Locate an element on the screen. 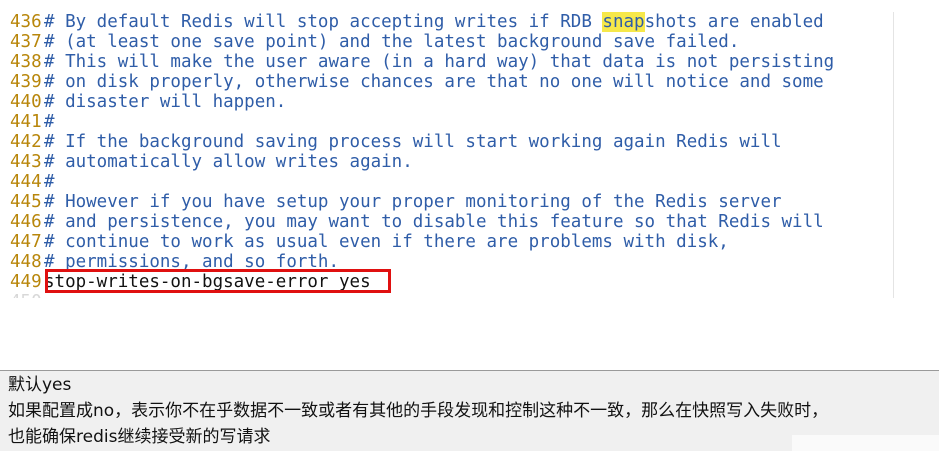  line-number: 446 is located at coordinates (26, 222).